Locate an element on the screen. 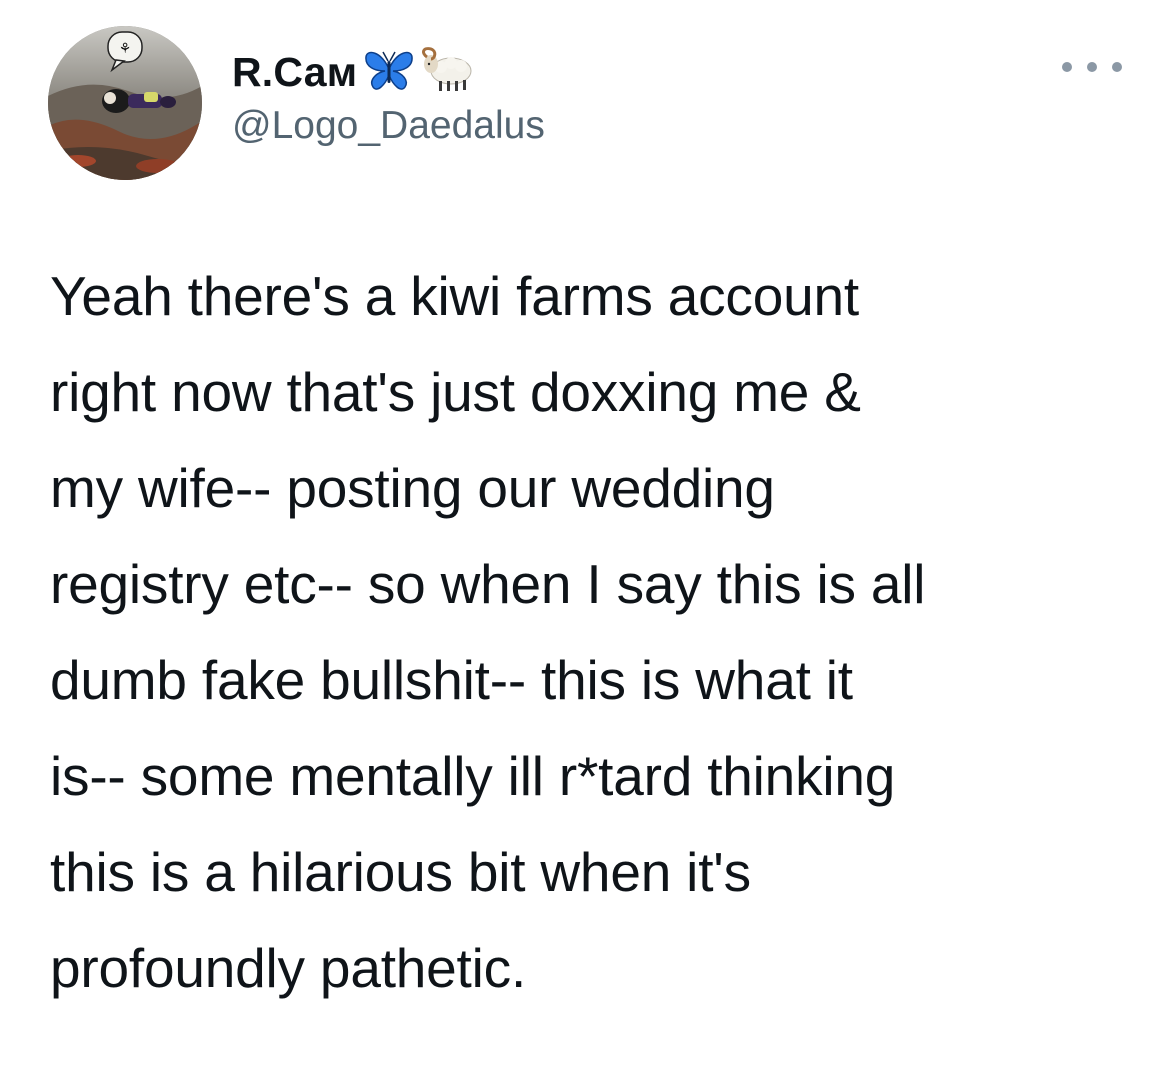 This screenshot has height=1081, width=1170. tweet-text-line: this is a hilarious bit when it's is located at coordinates (400, 872).